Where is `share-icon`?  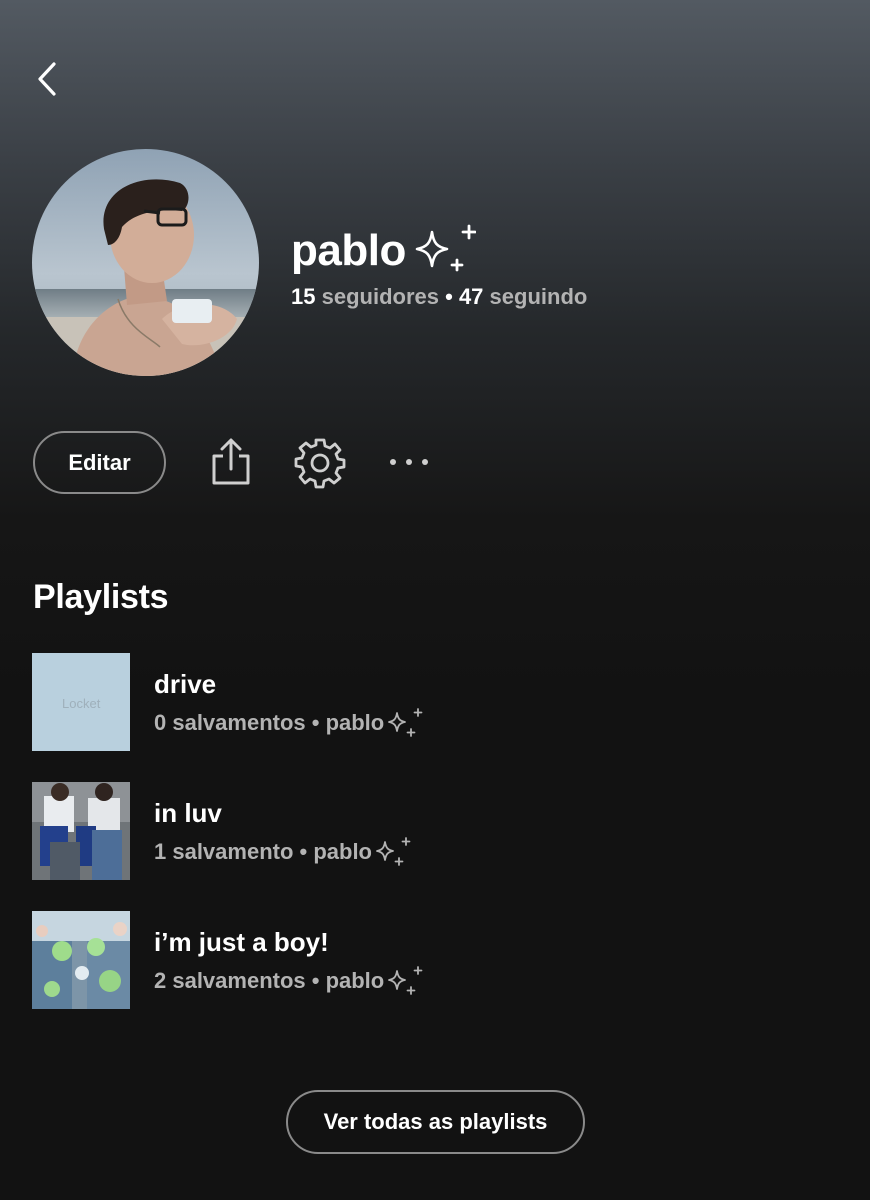 share-icon is located at coordinates (231, 461).